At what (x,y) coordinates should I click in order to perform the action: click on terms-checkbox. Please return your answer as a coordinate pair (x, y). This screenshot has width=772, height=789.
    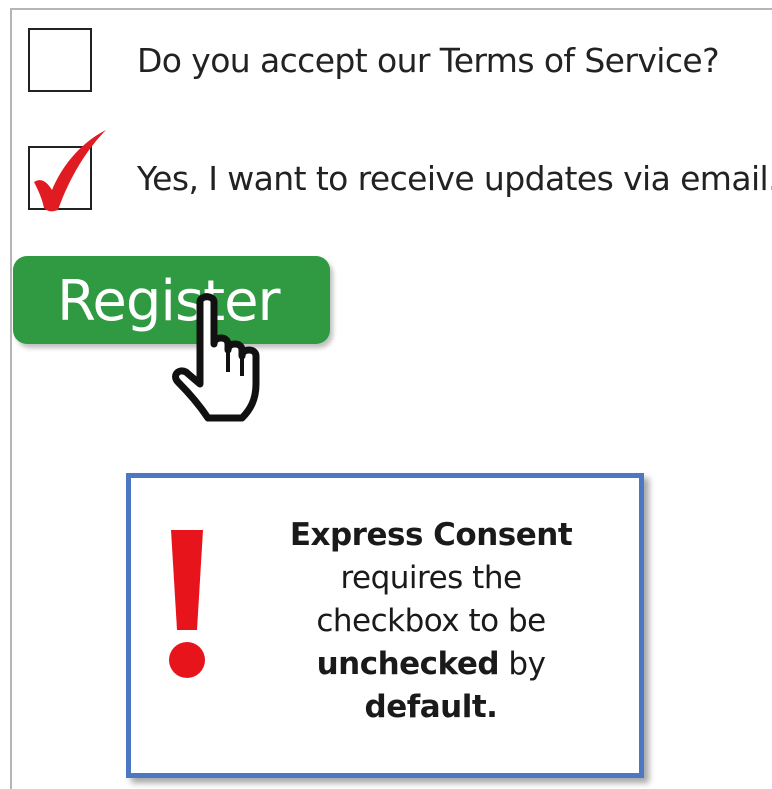
    Looking at the image, I should click on (60, 60).